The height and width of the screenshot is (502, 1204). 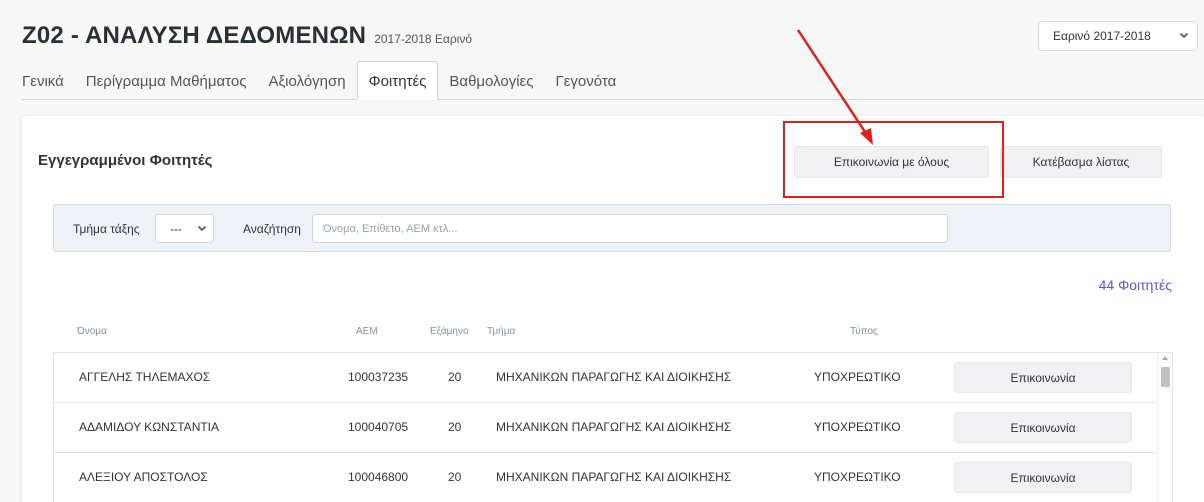 What do you see at coordinates (423, 39) in the screenshot?
I see `course-subtitle: 2017-2018 Εαρινό` at bounding box center [423, 39].